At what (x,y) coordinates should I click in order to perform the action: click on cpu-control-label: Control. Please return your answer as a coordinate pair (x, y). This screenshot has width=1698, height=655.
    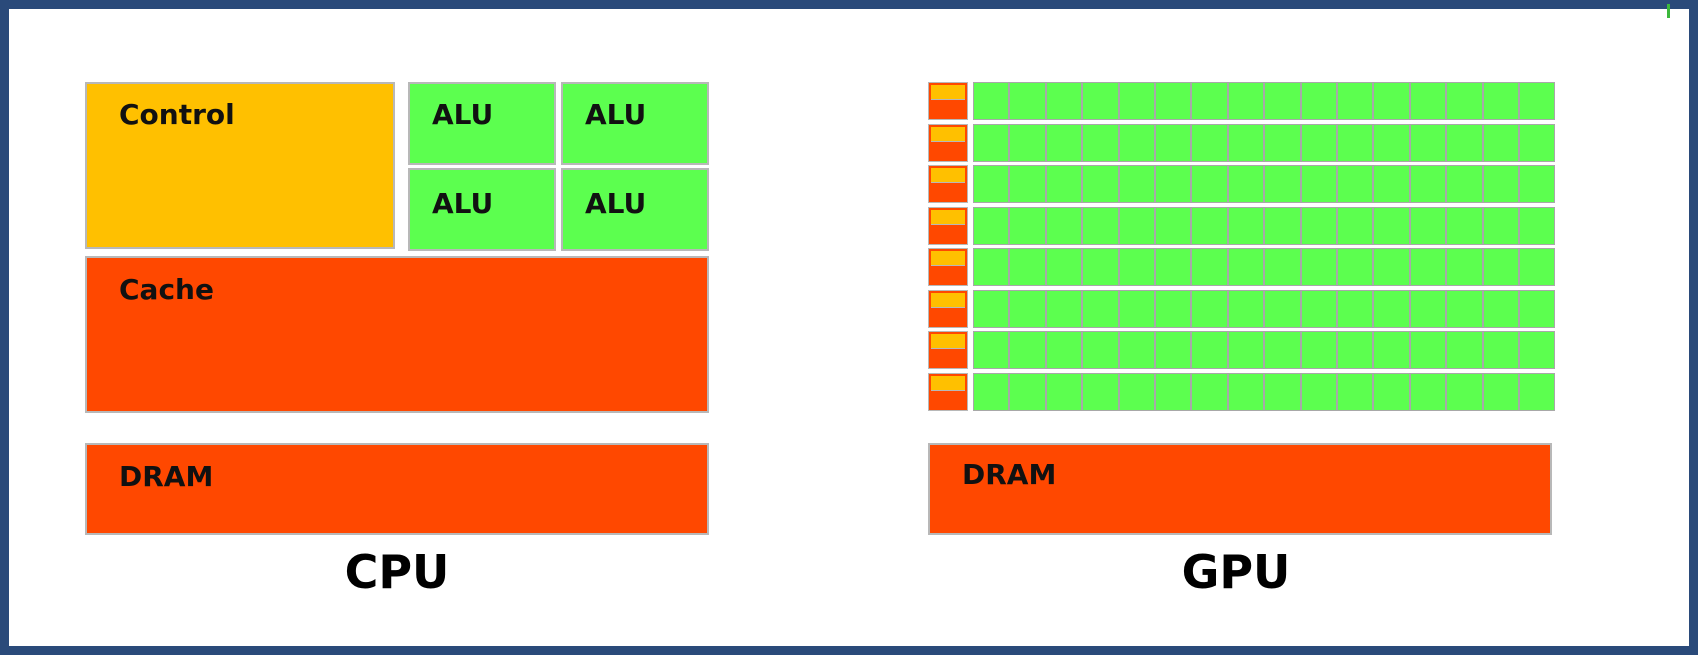
    Looking at the image, I should click on (177, 114).